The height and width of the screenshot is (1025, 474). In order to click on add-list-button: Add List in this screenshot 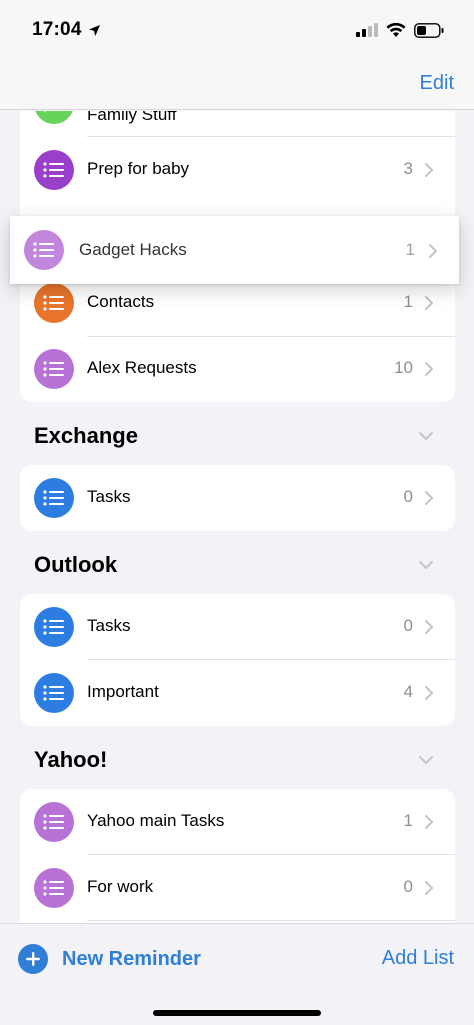, I will do `click(418, 958)`.